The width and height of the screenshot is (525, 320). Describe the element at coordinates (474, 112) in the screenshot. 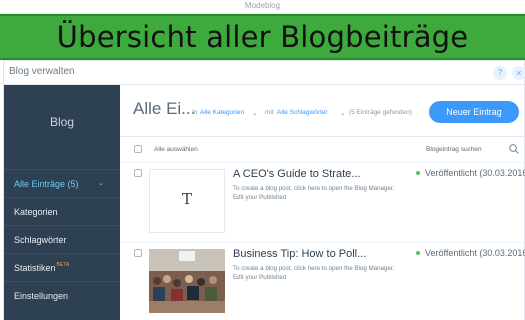

I see `new-post-button: Neuer Eintrag` at that location.